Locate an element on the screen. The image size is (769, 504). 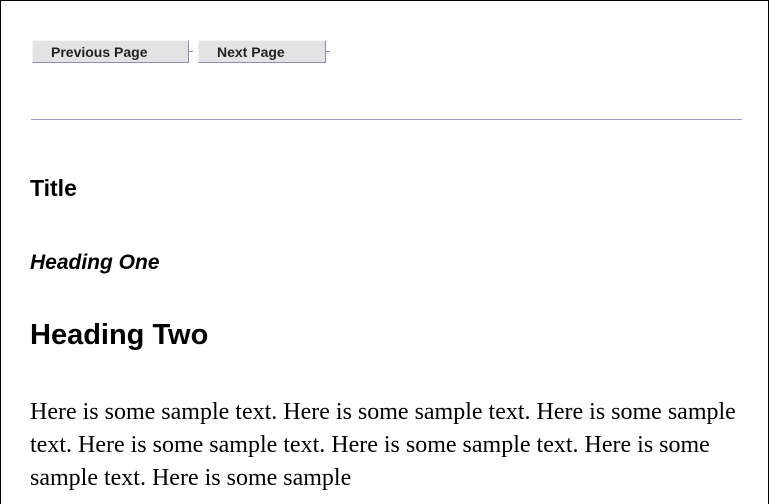
next-page-button: Next Page is located at coordinates (262, 51).